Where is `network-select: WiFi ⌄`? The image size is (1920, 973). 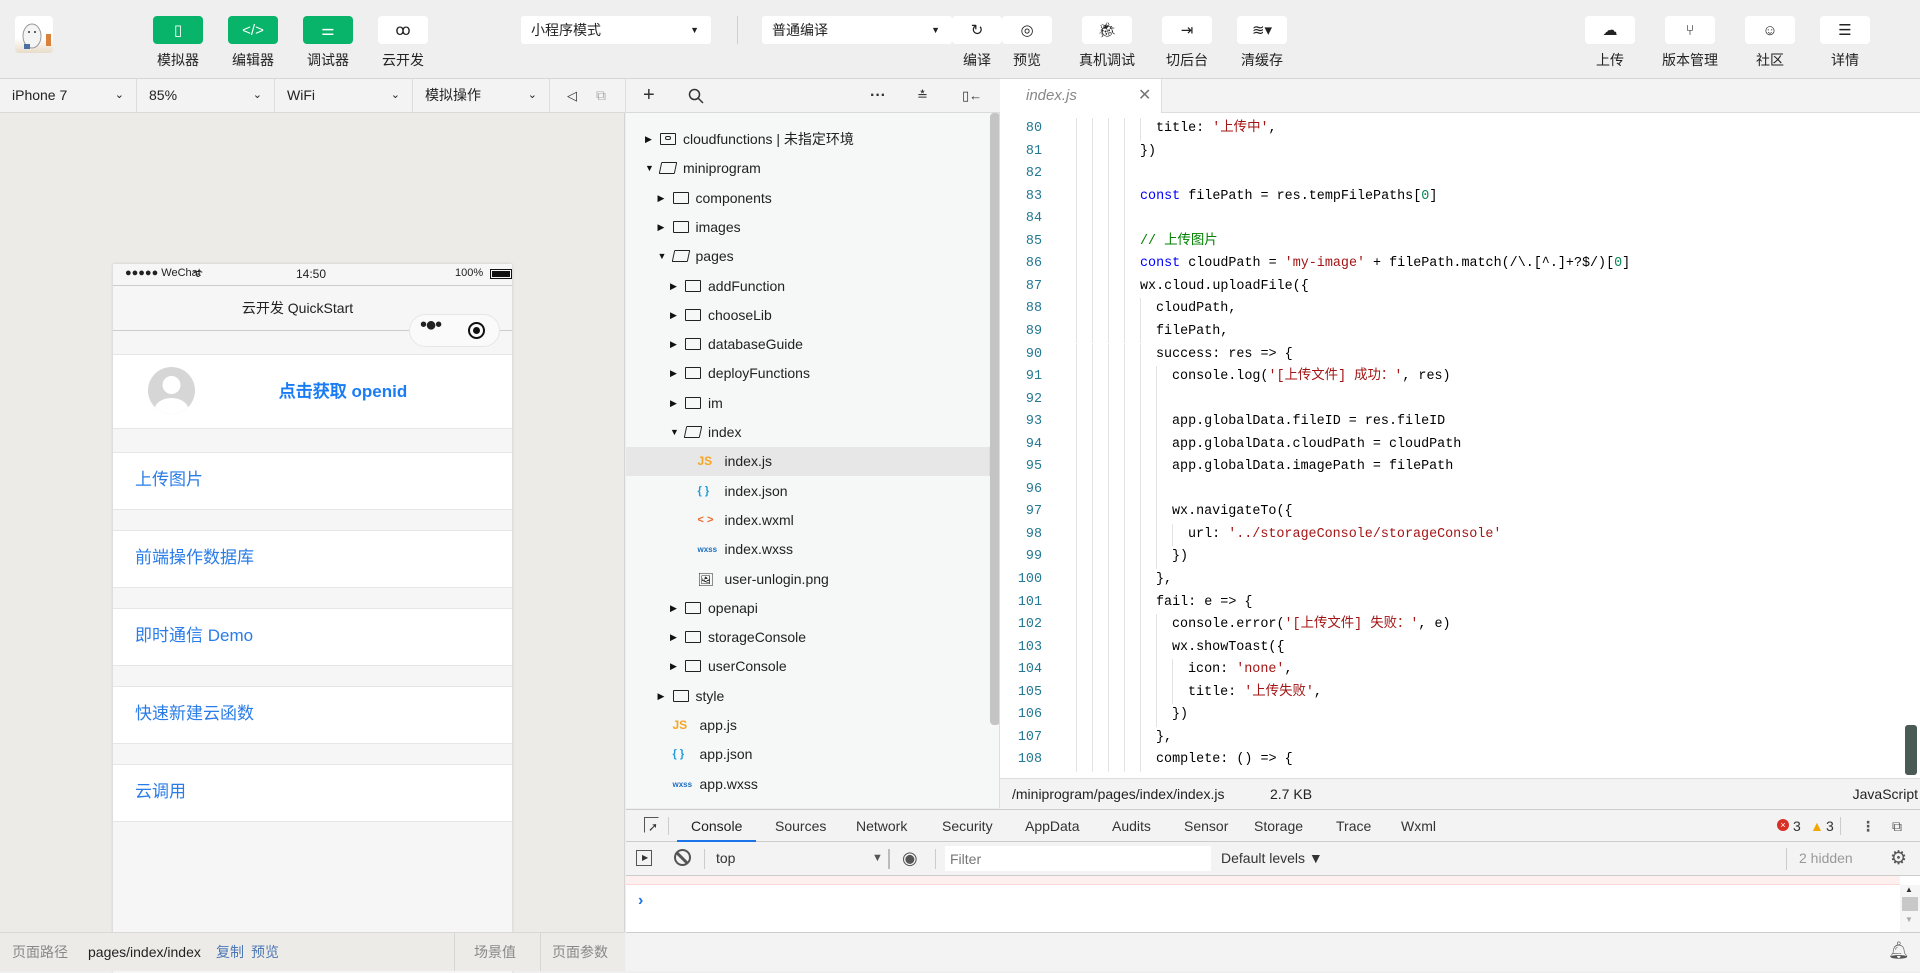 network-select: WiFi ⌄ is located at coordinates (344, 95).